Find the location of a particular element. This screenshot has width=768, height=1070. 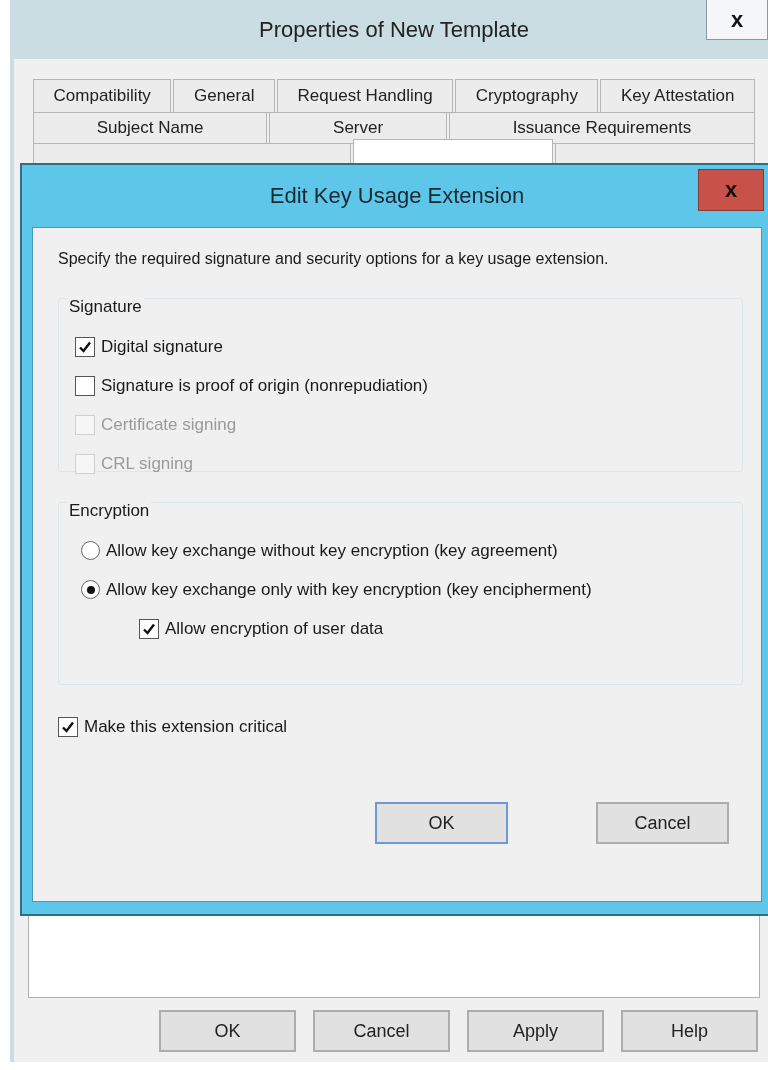

checkbox-label: Digital signature is located at coordinates (162, 346).